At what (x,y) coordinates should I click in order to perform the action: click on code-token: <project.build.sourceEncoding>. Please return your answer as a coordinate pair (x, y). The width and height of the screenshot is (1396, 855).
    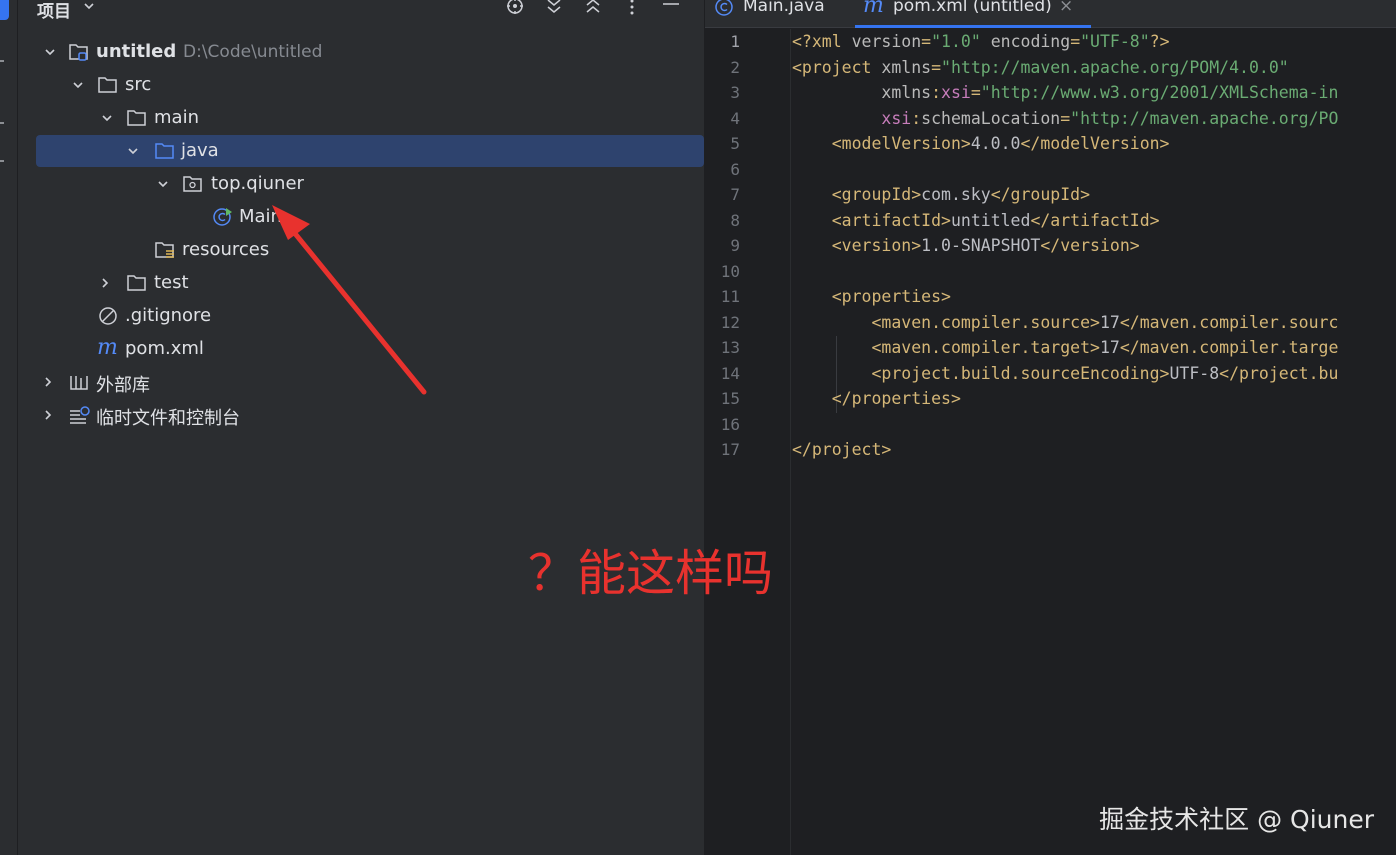
    Looking at the image, I should click on (981, 373).